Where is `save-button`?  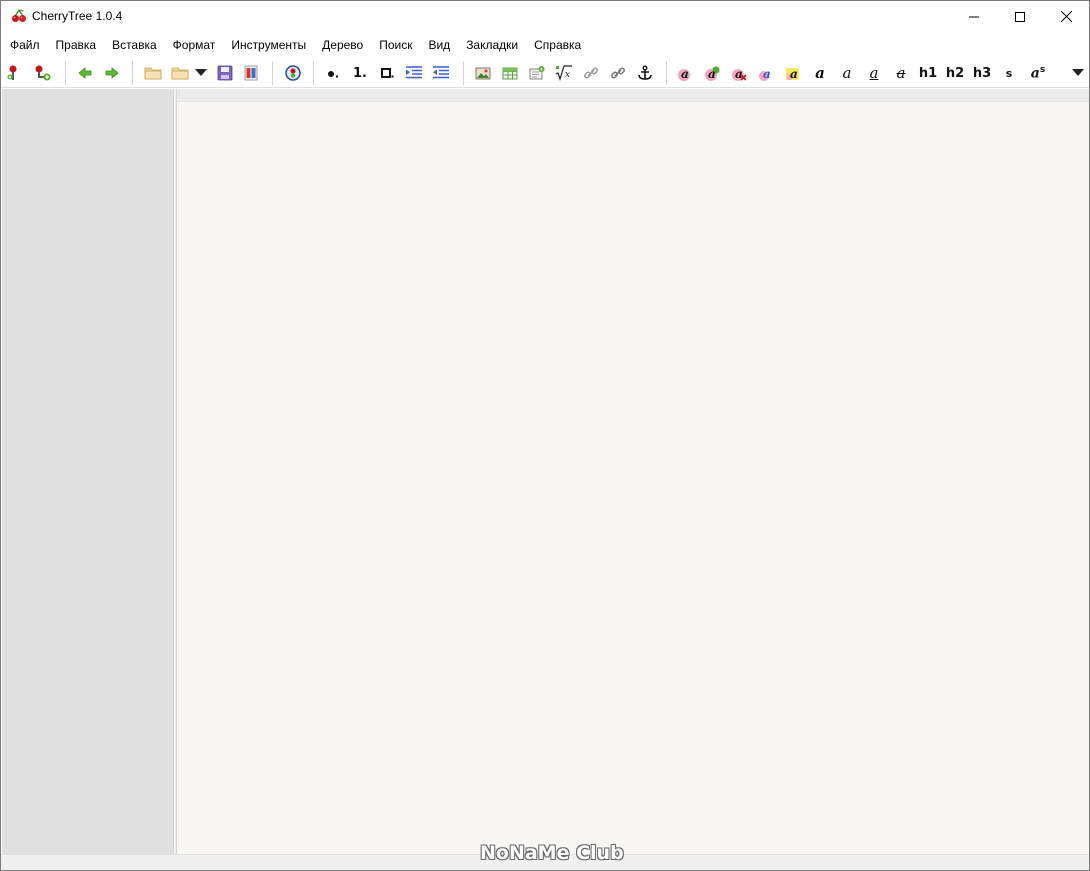
save-button is located at coordinates (225, 73).